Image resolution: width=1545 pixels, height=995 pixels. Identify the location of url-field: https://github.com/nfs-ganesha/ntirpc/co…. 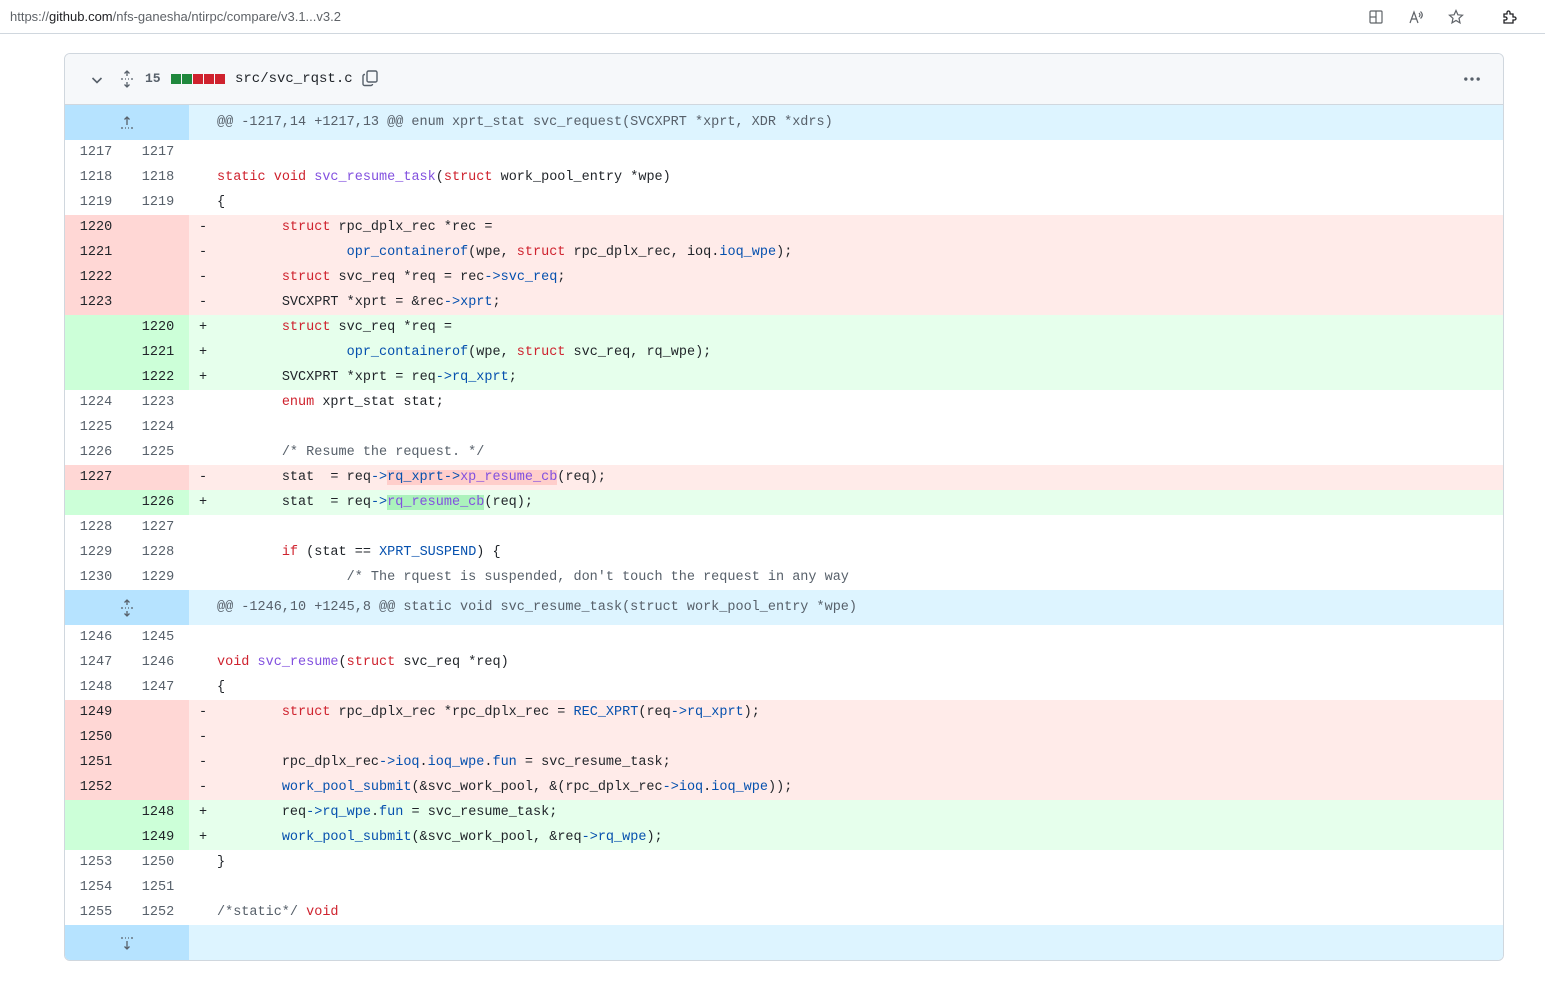
(175, 16).